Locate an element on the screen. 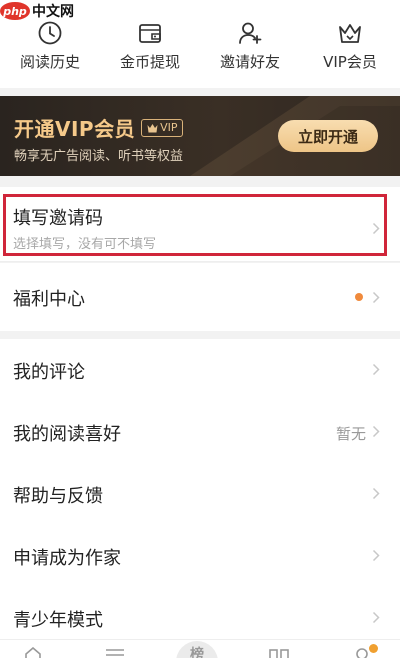 The height and width of the screenshot is (658, 400). home-icon is located at coordinates (33, 652).